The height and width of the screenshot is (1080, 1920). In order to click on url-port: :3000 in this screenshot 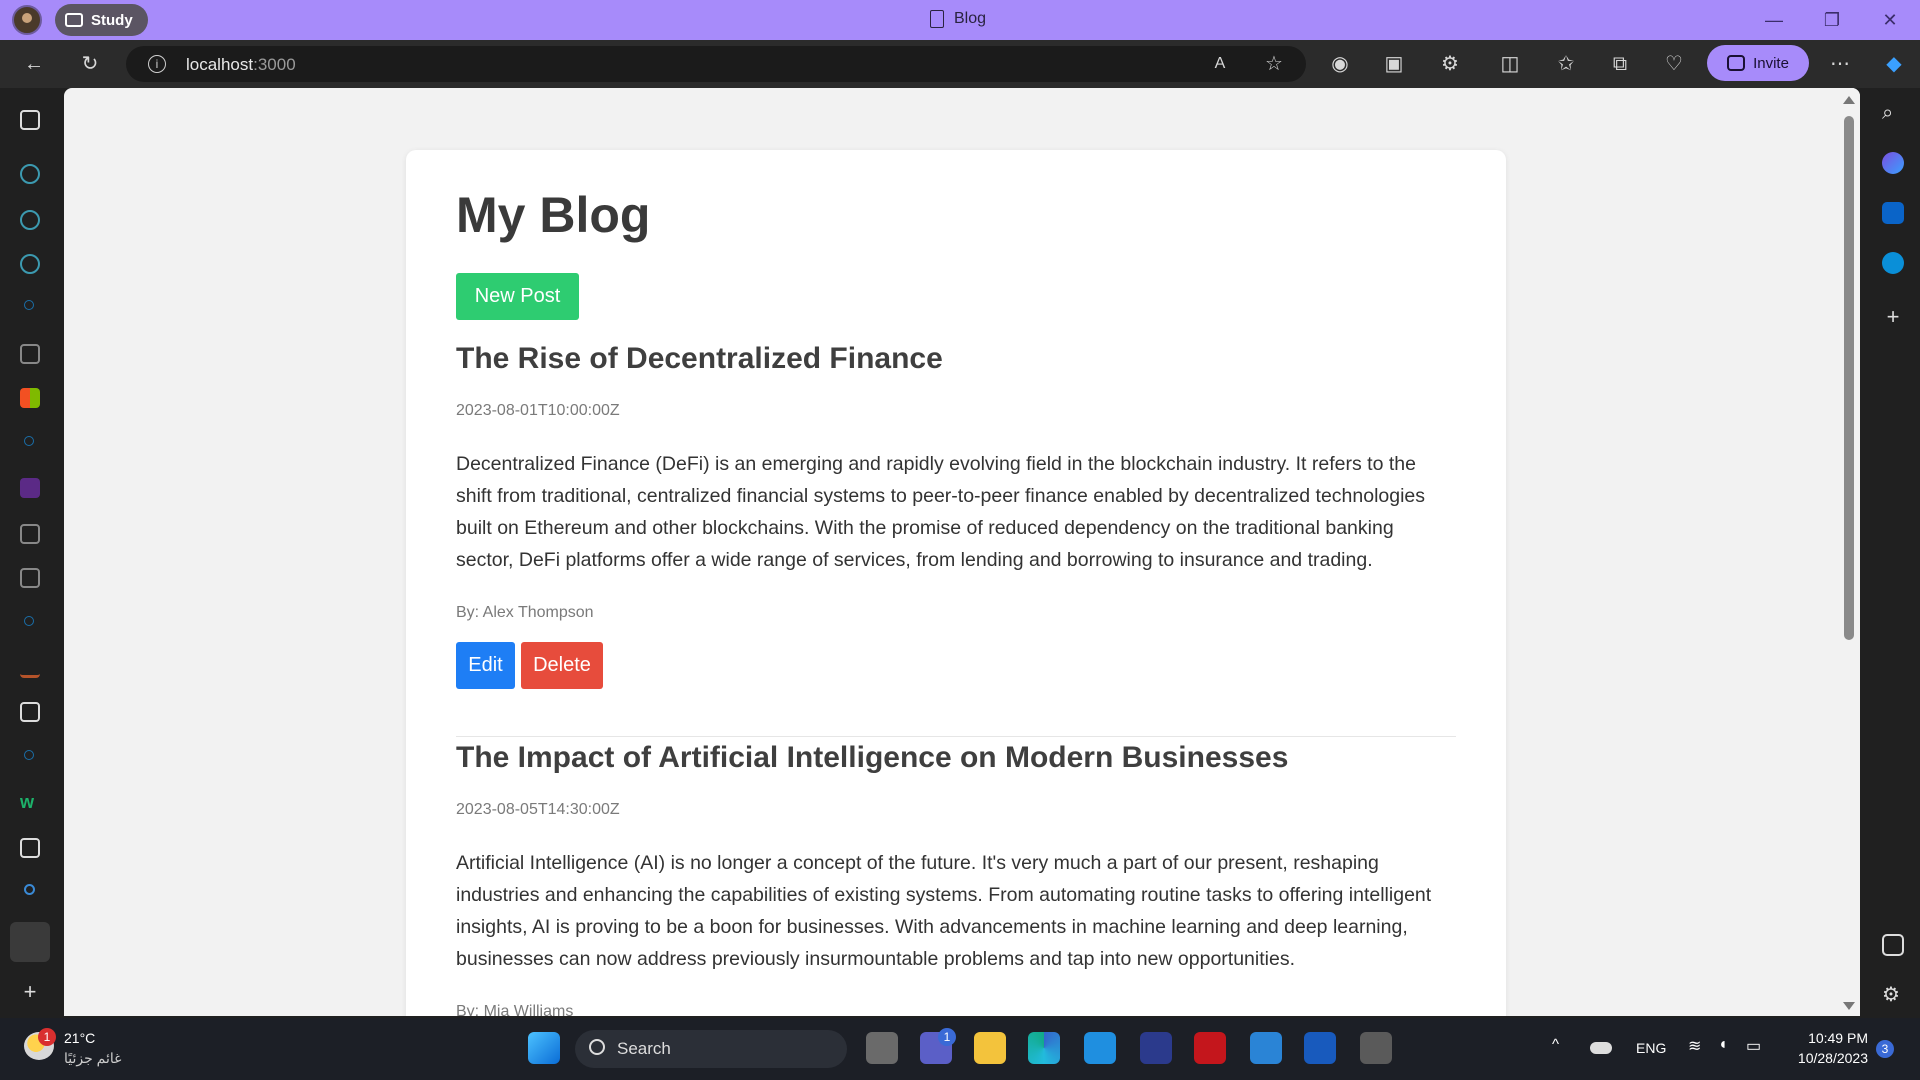, I will do `click(274, 64)`.